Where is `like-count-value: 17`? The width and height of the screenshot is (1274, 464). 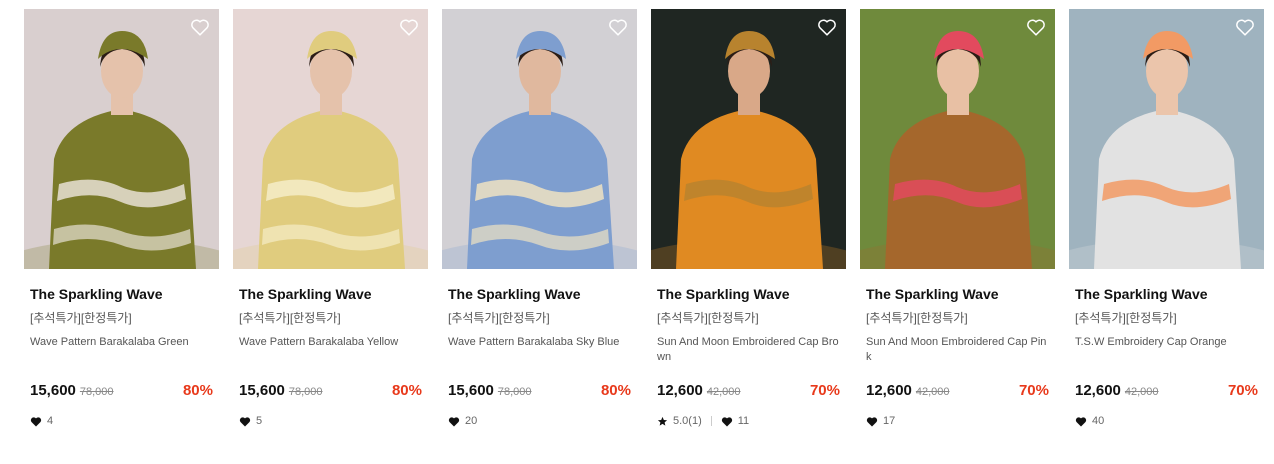
like-count-value: 17 is located at coordinates (889, 421).